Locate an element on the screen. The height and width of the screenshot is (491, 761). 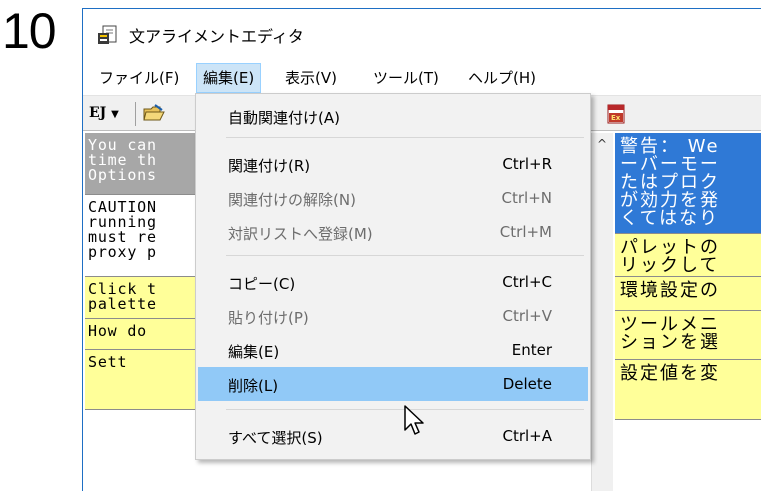
menu-item-delete: 削除(L) Delete is located at coordinates (393, 384).